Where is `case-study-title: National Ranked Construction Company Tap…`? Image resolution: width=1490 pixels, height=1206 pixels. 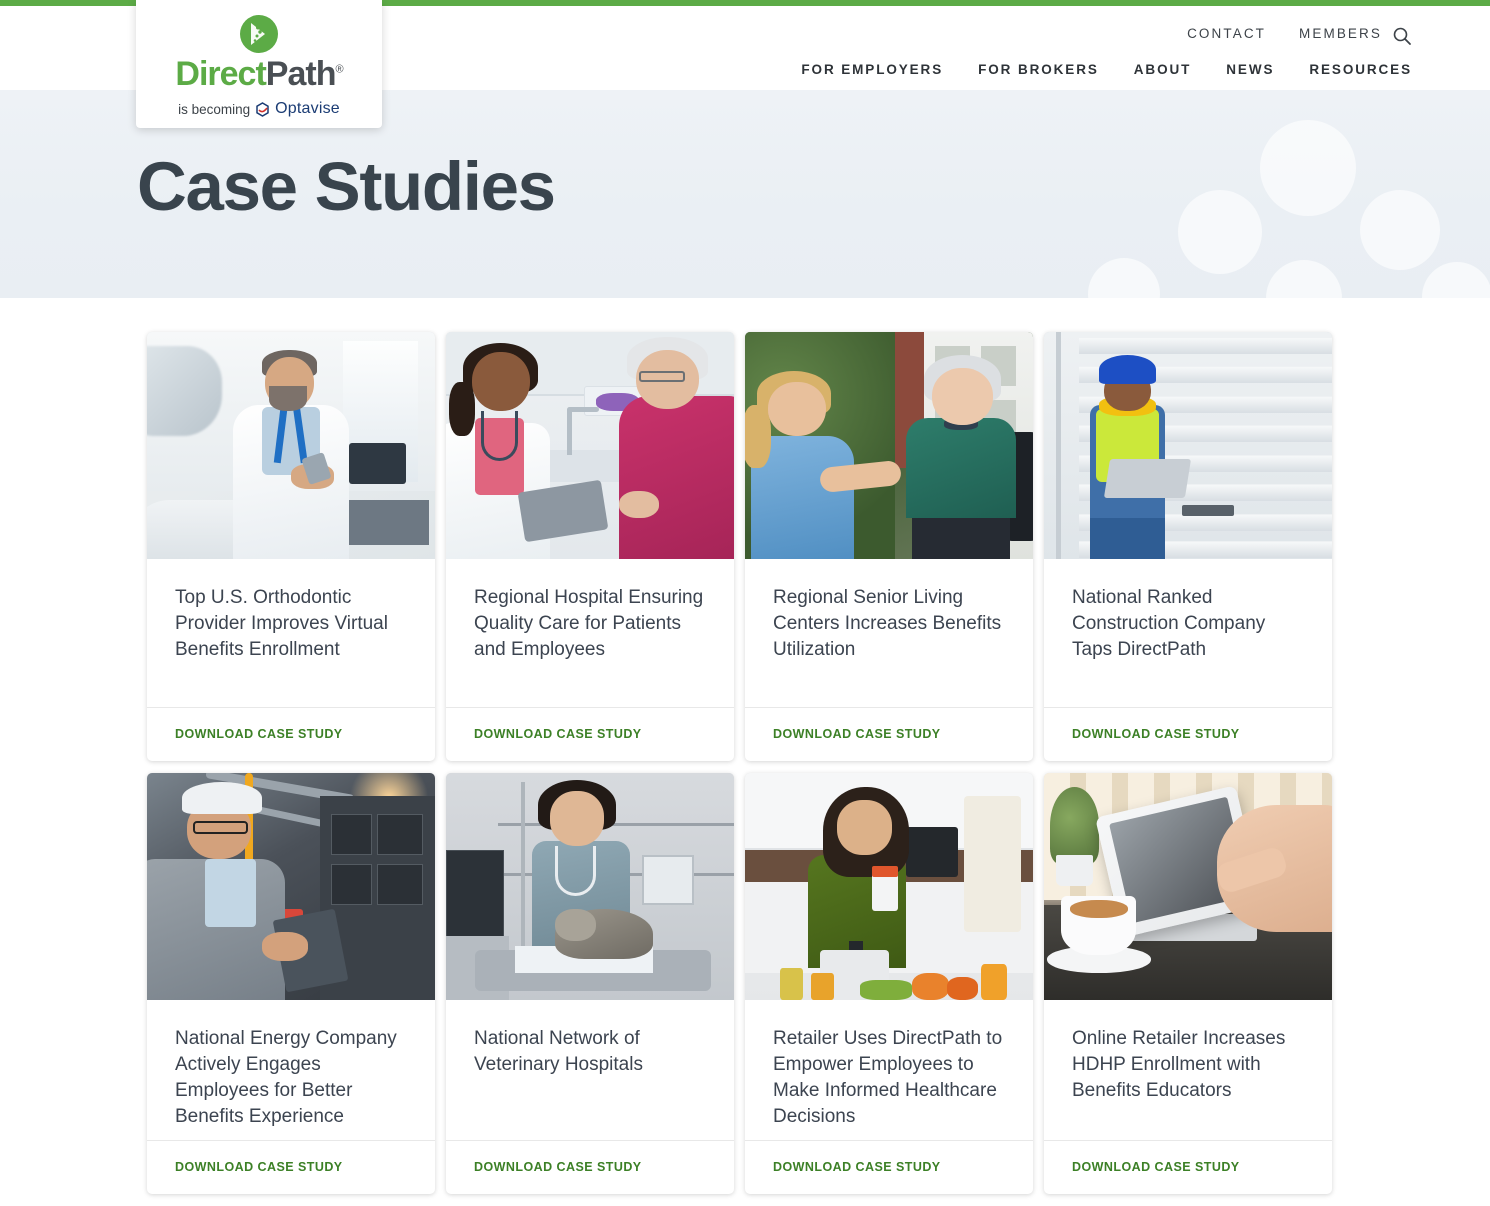 case-study-title: National Ranked Construction Company Tap… is located at coordinates (1169, 624).